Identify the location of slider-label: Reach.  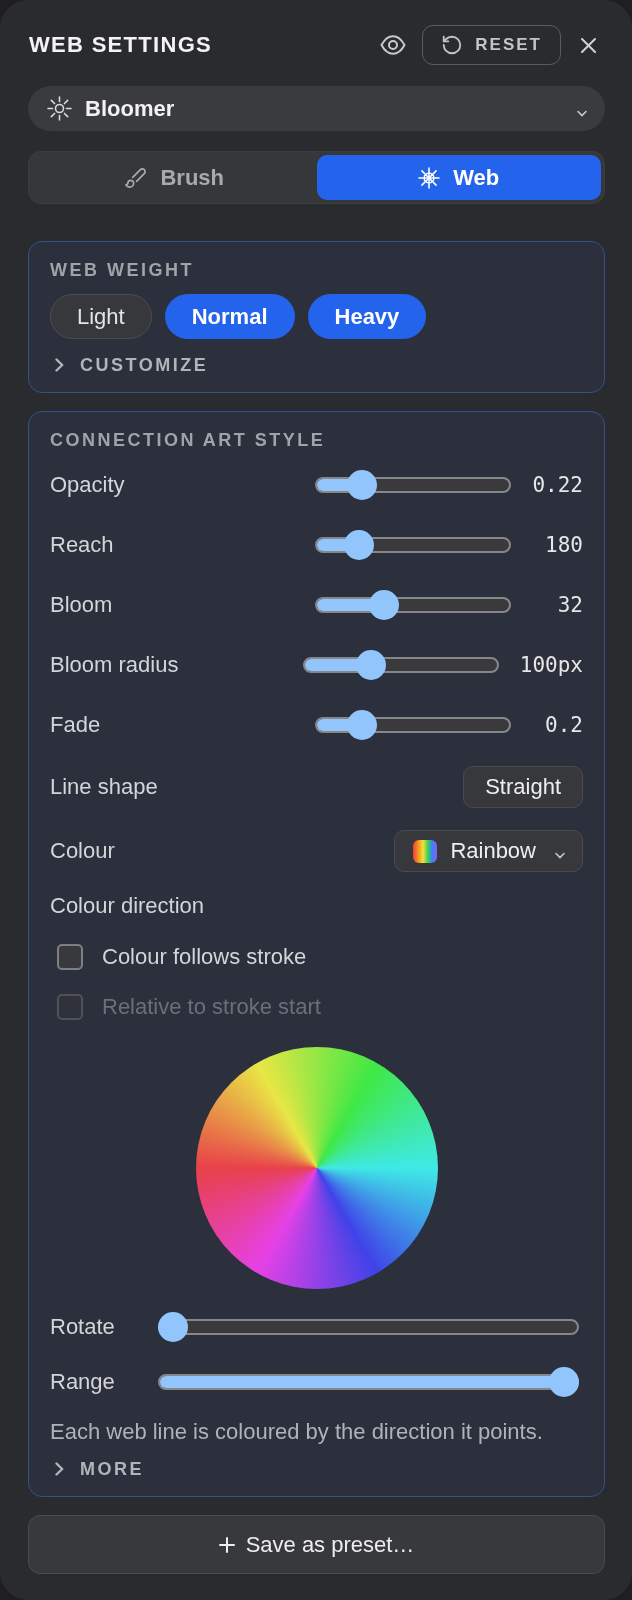
(82, 545).